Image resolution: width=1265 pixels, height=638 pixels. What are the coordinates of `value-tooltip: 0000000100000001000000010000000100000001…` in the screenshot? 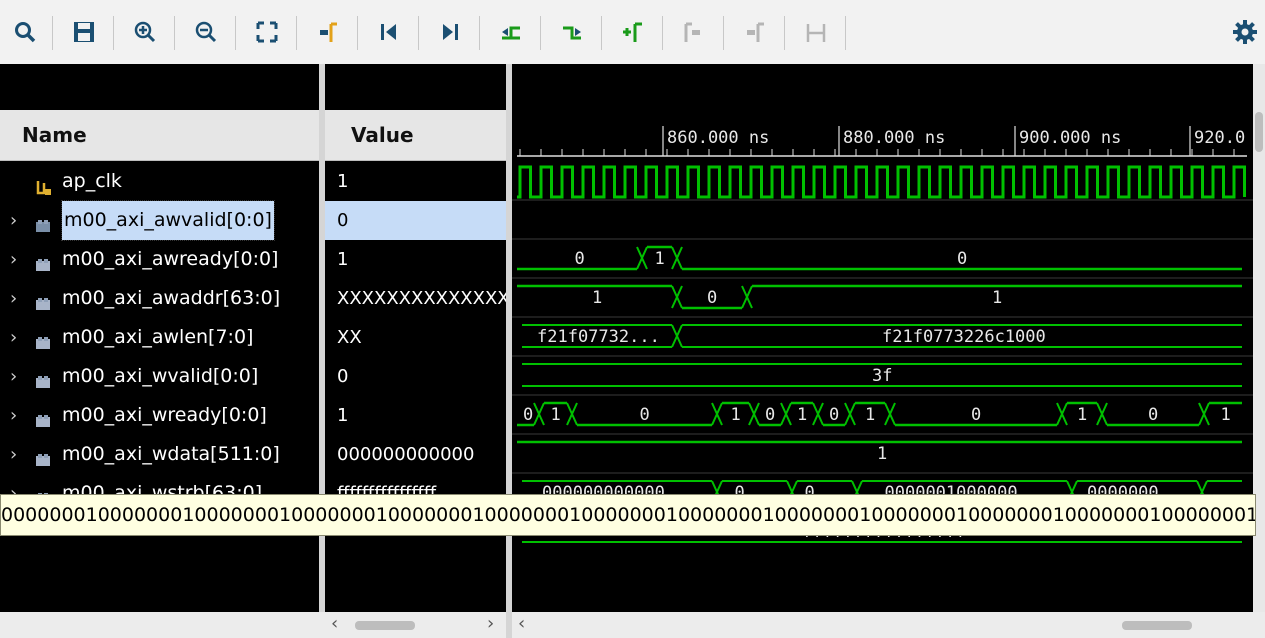 It's located at (628, 515).